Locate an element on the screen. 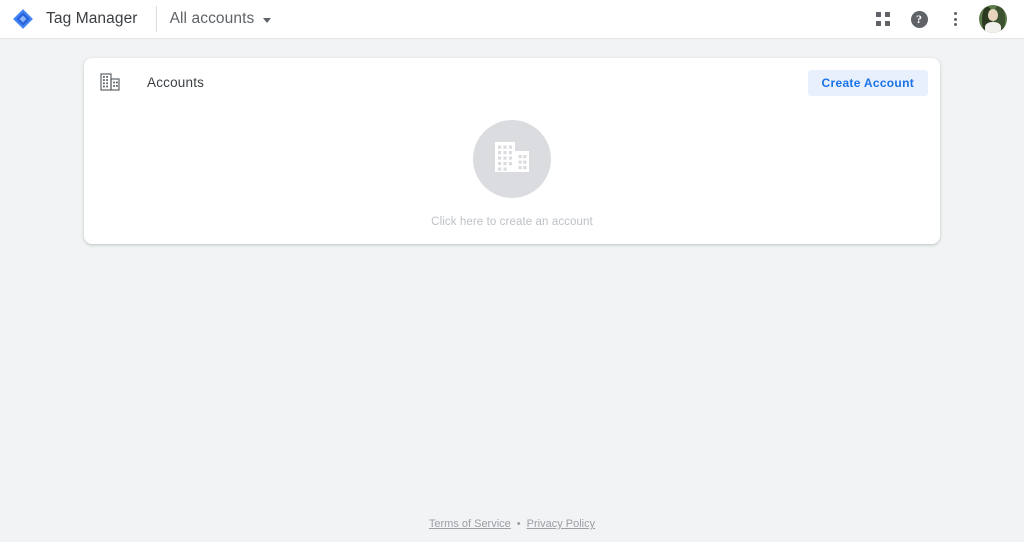 This screenshot has height=542, width=1024. header-actions-group: ? is located at coordinates (944, 19).